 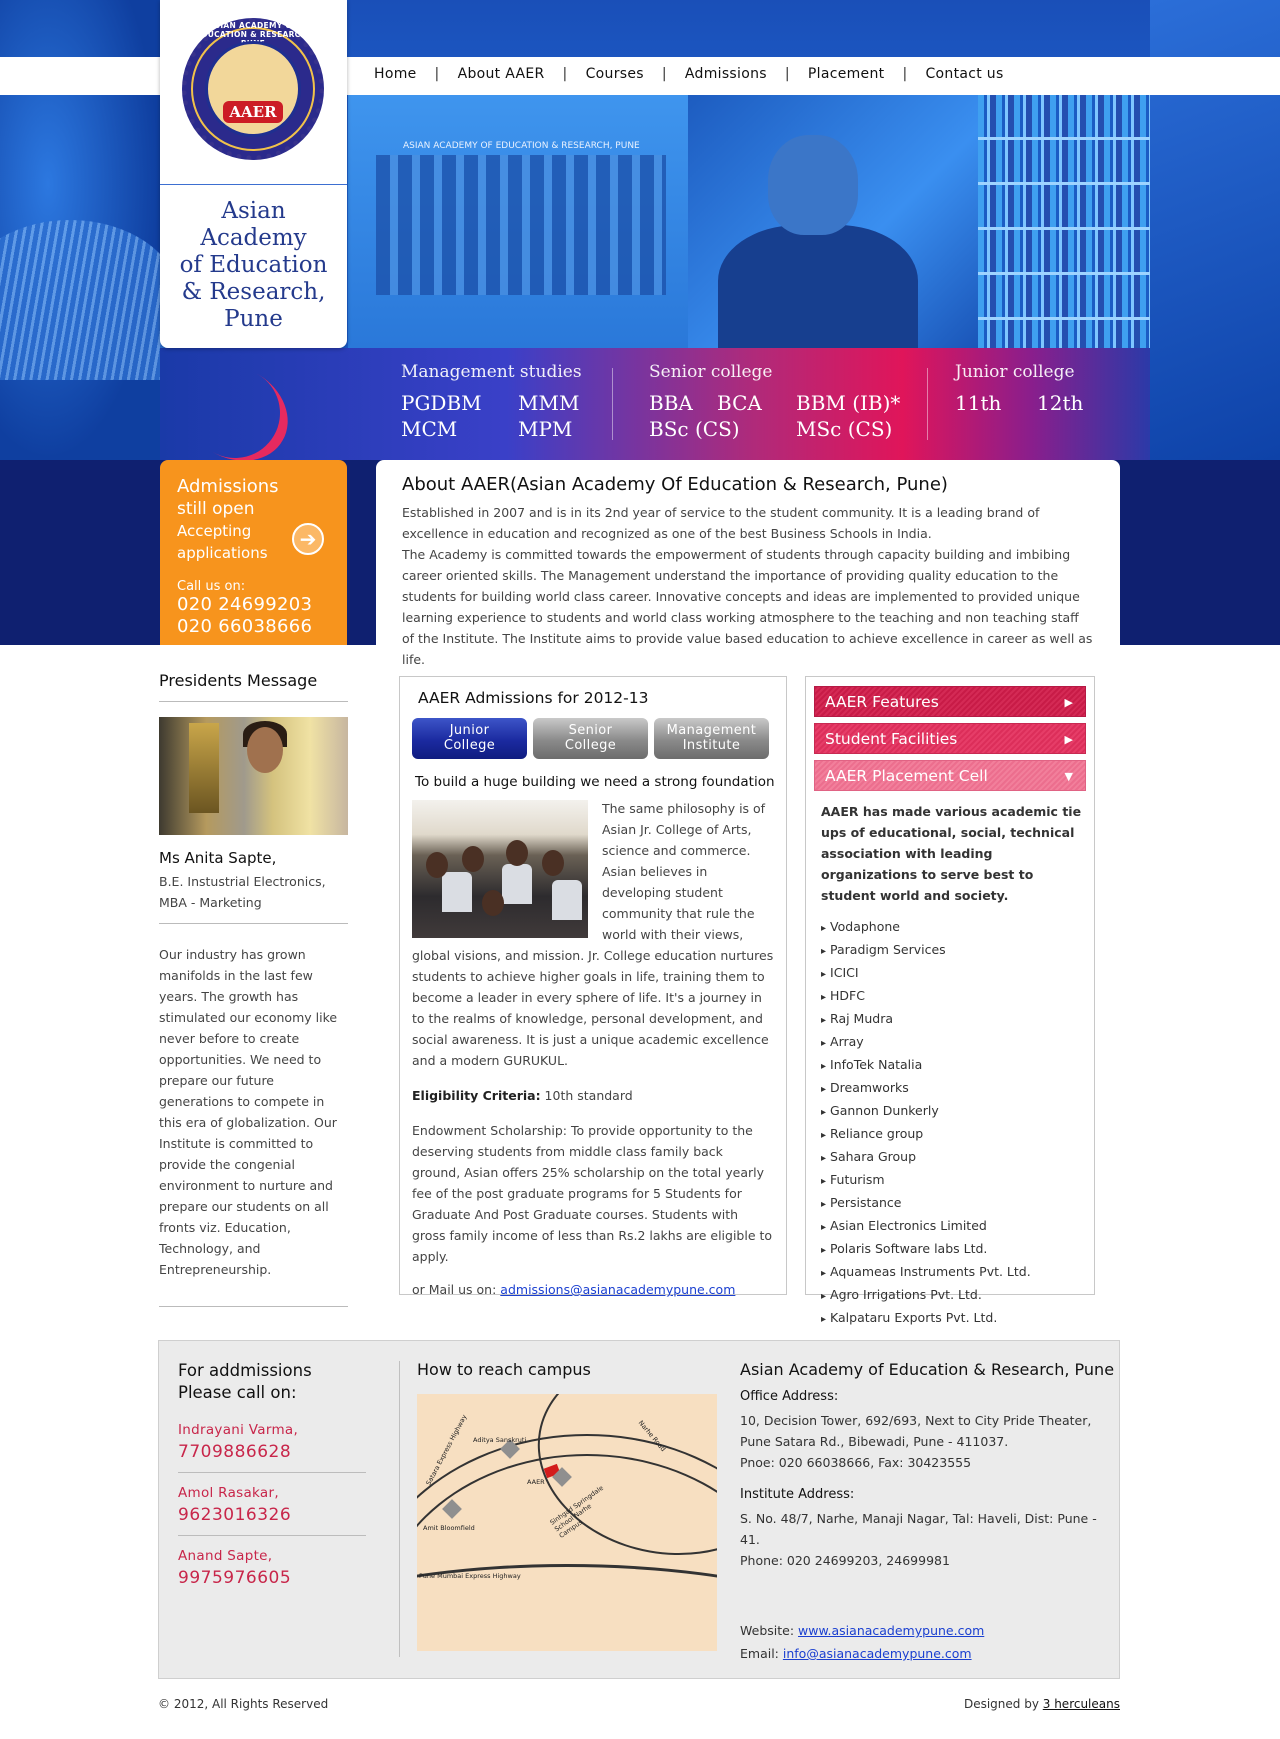 What do you see at coordinates (877, 1653) in the screenshot?
I see `email-link: info@asianacademypune.com` at bounding box center [877, 1653].